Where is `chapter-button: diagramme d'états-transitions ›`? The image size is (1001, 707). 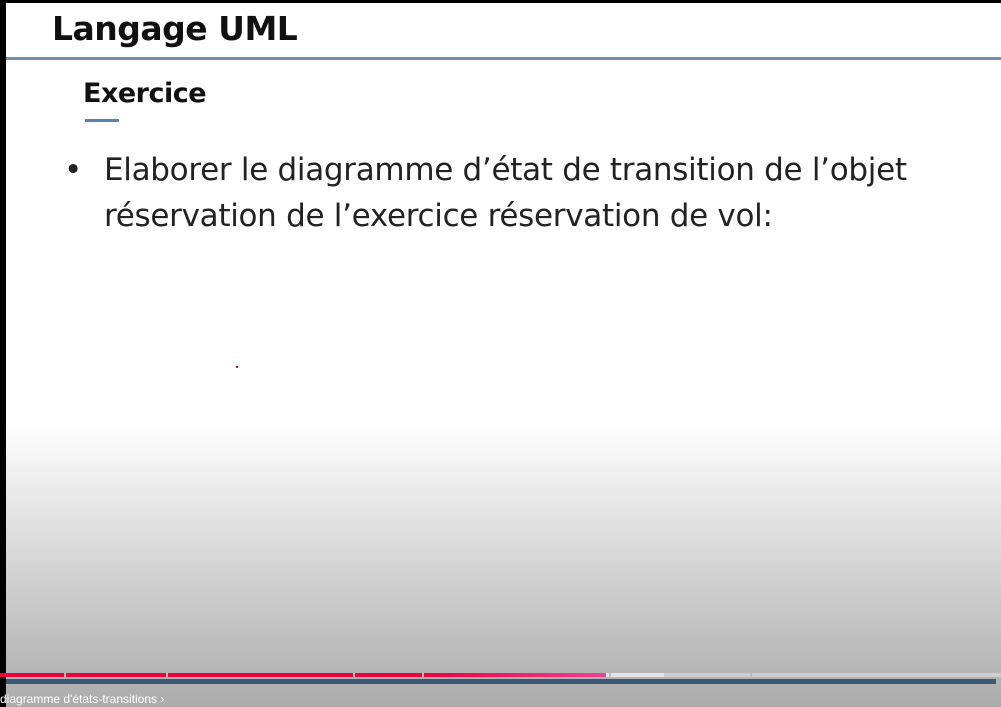 chapter-button: diagramme d'états-transitions › is located at coordinates (82, 699).